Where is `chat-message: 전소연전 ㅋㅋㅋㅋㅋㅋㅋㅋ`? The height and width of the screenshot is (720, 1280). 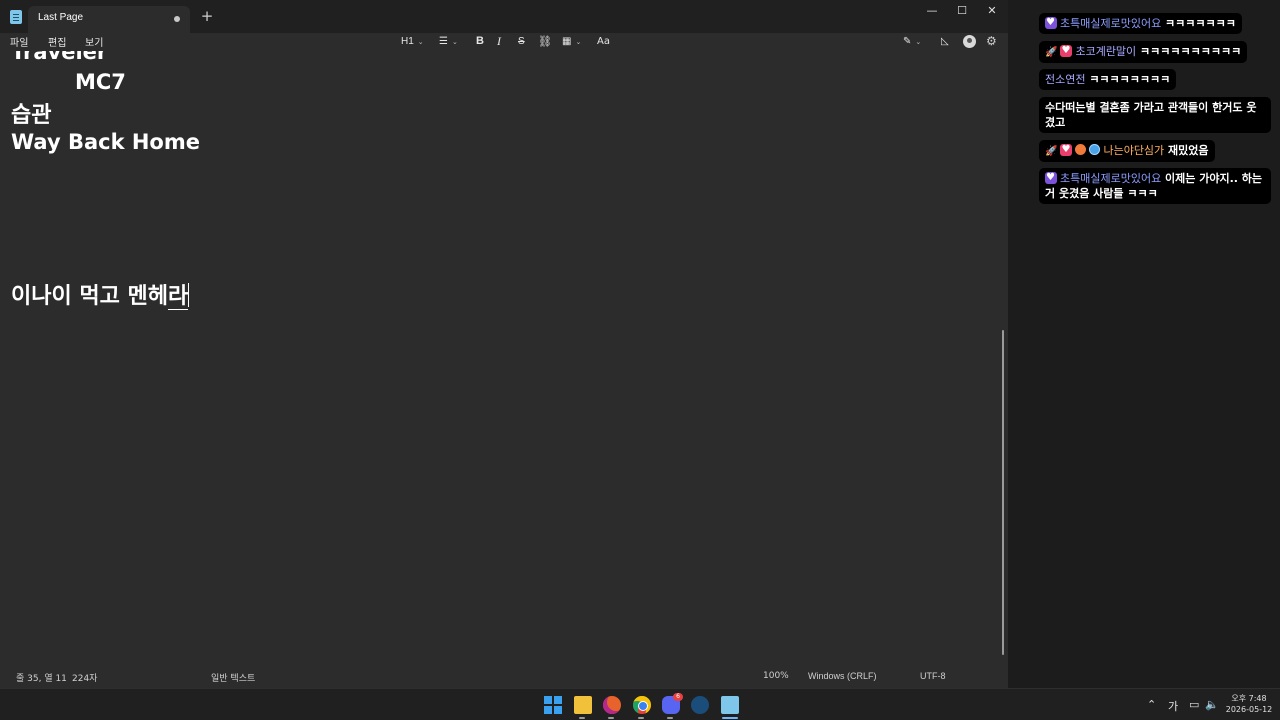 chat-message: 전소연전 ㅋㅋㅋㅋㅋㅋㅋㅋ is located at coordinates (1108, 79).